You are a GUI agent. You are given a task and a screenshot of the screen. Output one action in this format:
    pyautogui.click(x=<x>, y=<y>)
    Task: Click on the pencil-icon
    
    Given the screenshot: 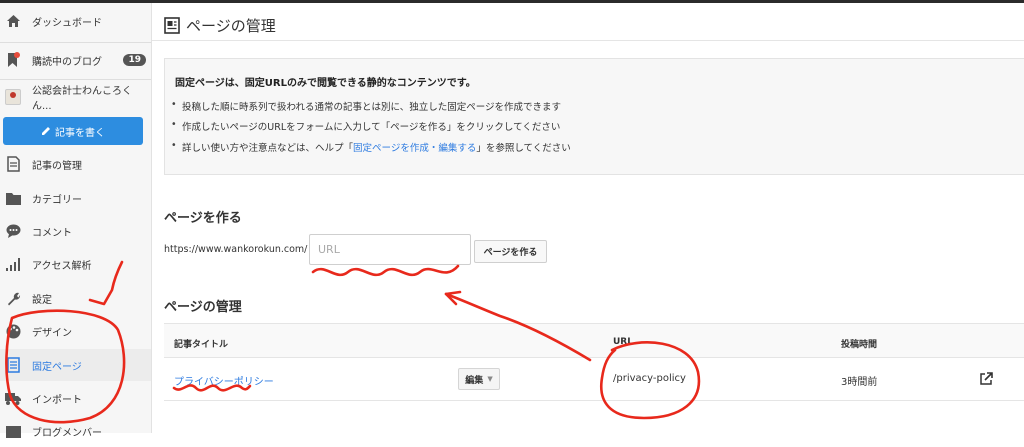 What is the action you would take?
    pyautogui.click(x=46, y=131)
    